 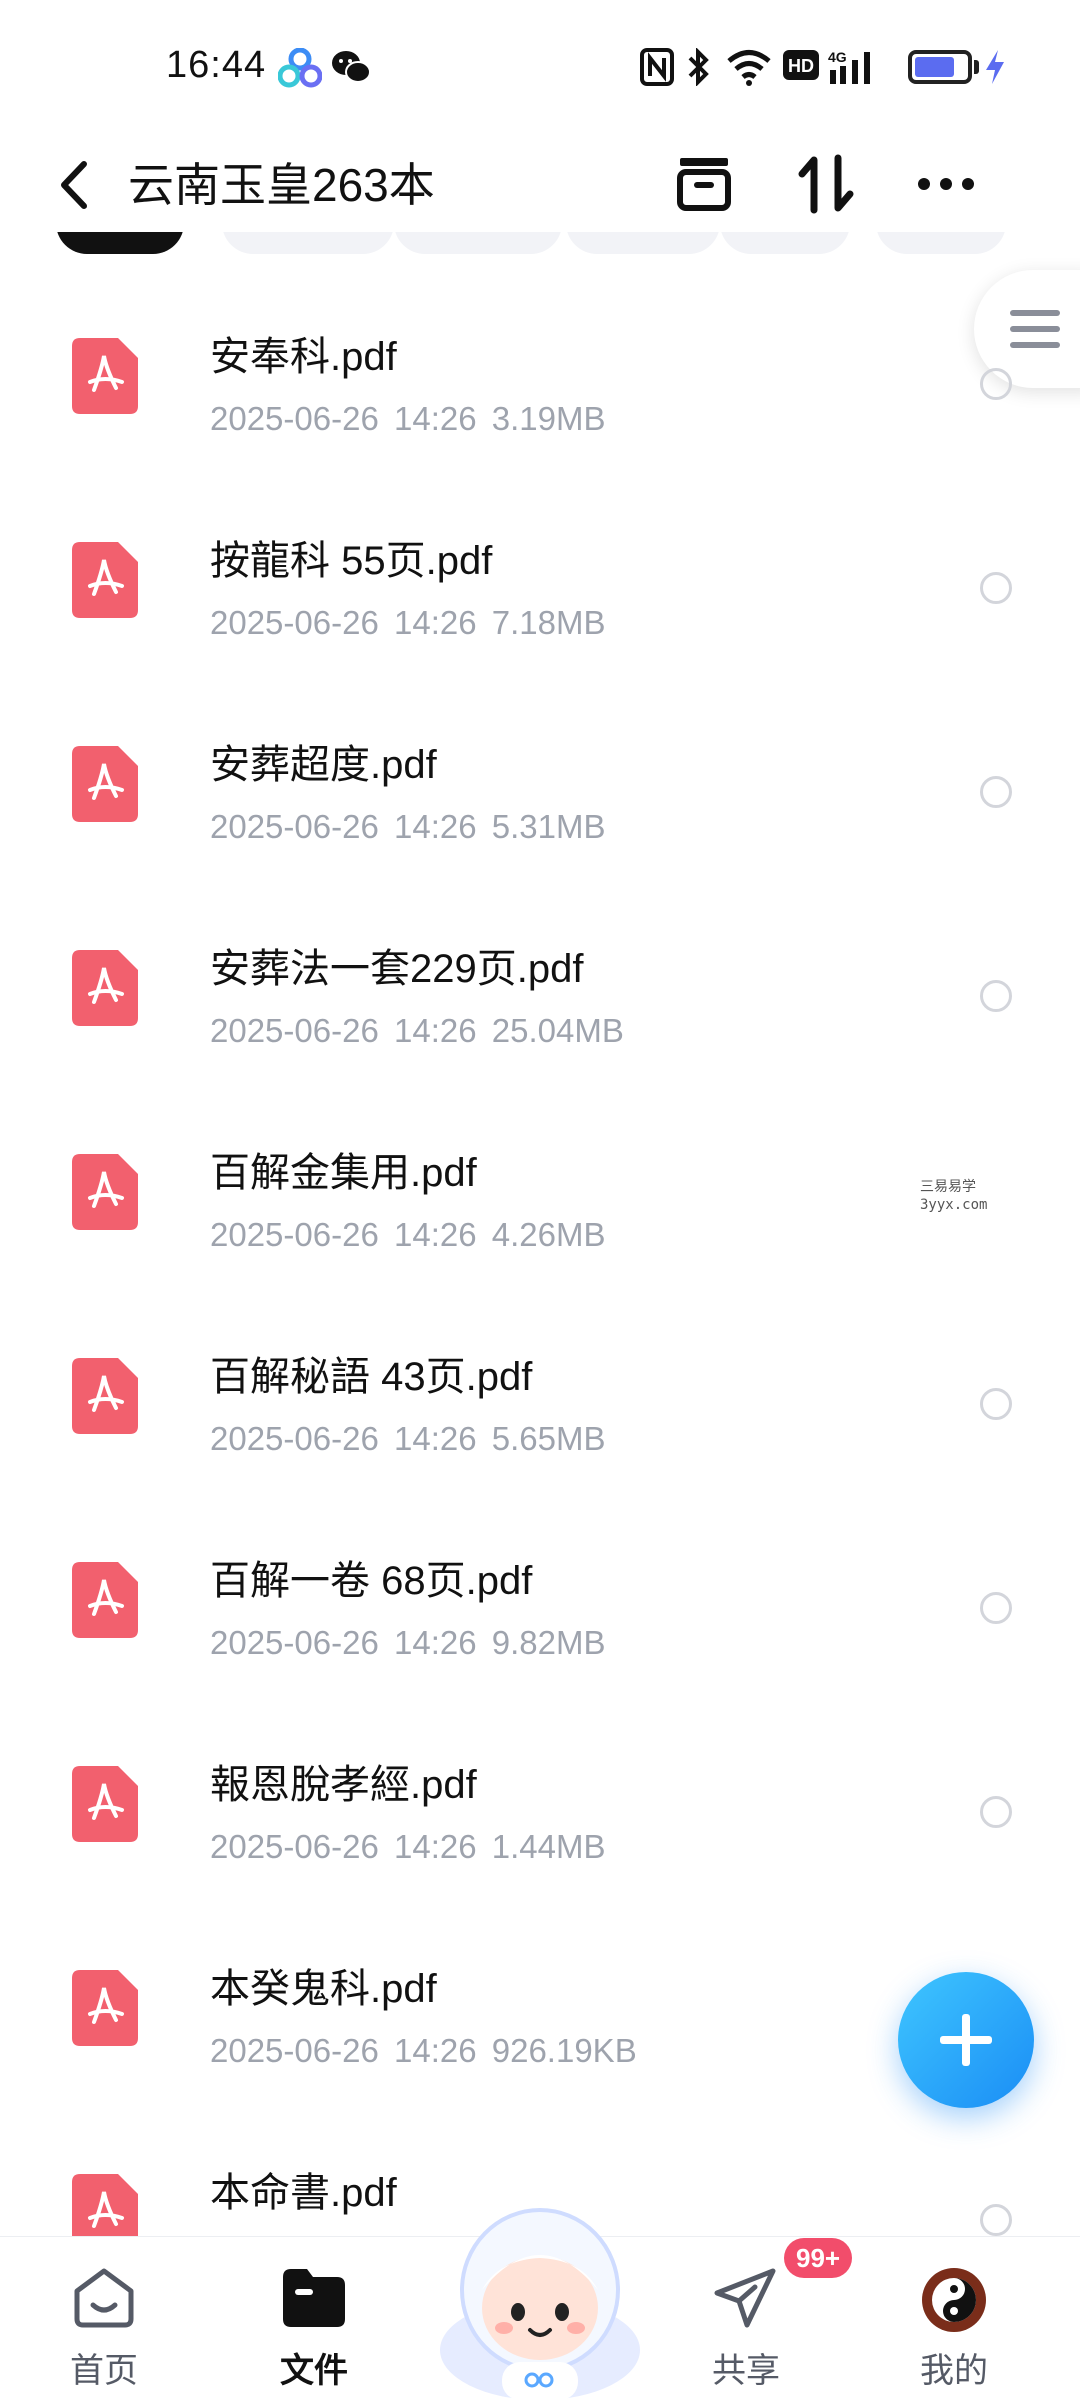 What do you see at coordinates (540, 772) in the screenshot?
I see `file-row: 安葬超度.pdf 2025-06-26 14:26 5.31MB` at bounding box center [540, 772].